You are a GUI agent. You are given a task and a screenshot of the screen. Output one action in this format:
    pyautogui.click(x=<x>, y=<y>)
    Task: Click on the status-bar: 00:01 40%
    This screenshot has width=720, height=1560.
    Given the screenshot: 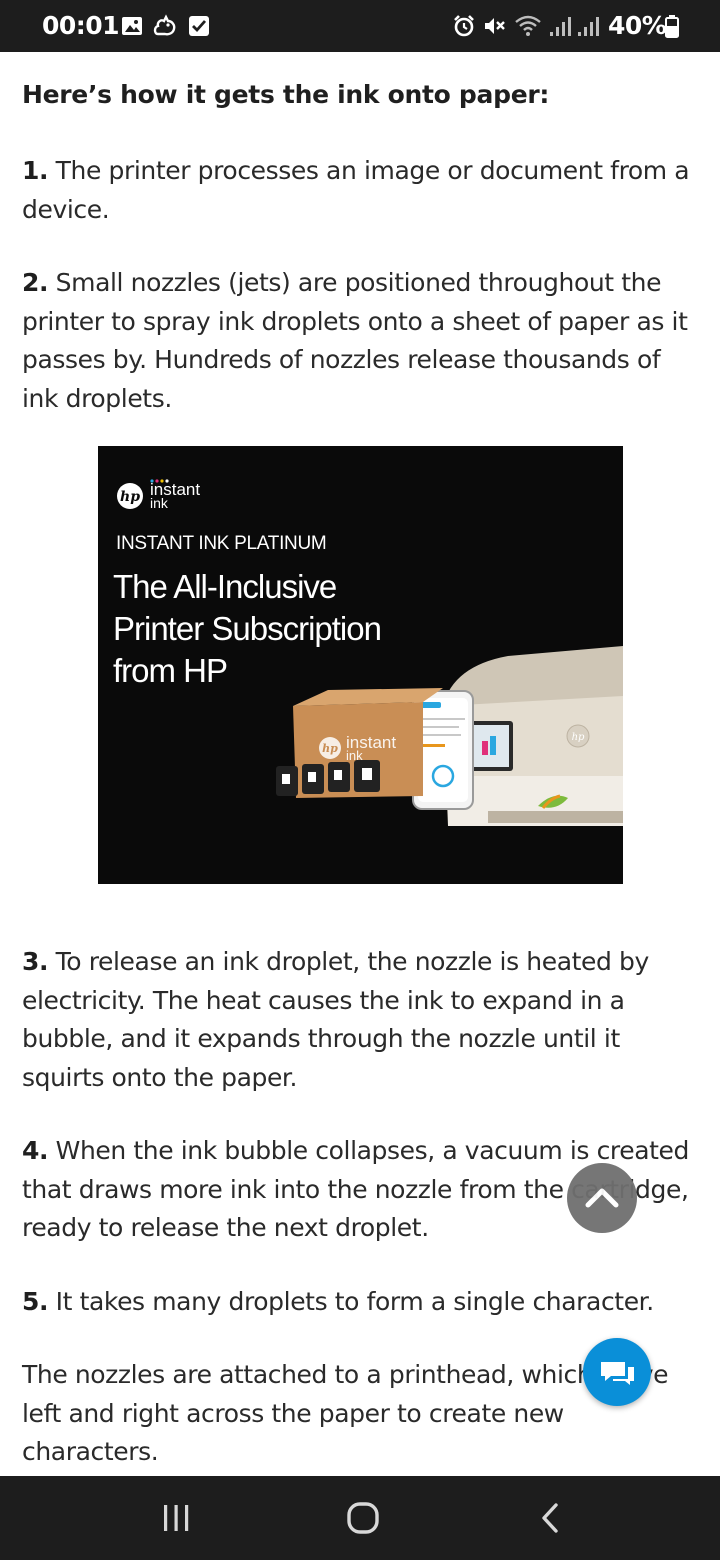 What is the action you would take?
    pyautogui.click(x=360, y=26)
    